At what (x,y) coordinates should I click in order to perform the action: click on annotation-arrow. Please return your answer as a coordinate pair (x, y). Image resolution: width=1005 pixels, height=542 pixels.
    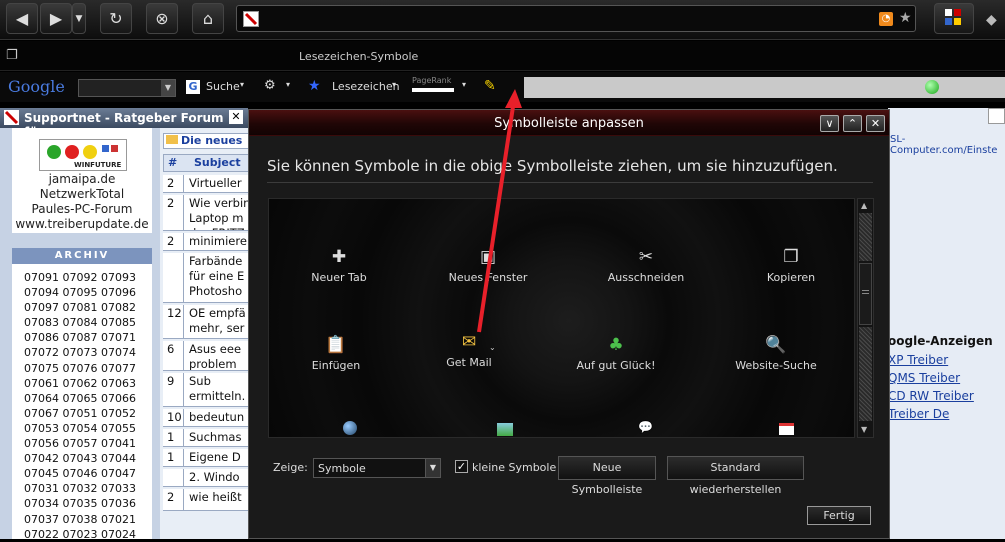
    Looking at the image, I should click on (499, 211).